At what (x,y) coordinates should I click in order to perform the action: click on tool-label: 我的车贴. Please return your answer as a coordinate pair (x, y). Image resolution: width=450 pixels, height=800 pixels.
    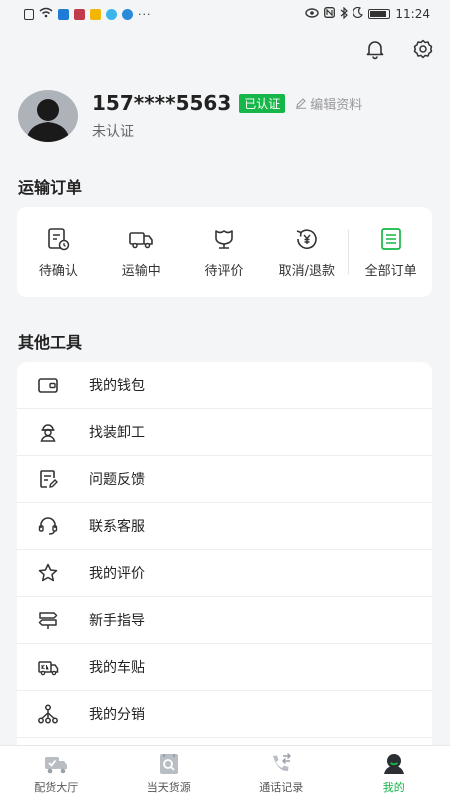
    Looking at the image, I should click on (117, 668).